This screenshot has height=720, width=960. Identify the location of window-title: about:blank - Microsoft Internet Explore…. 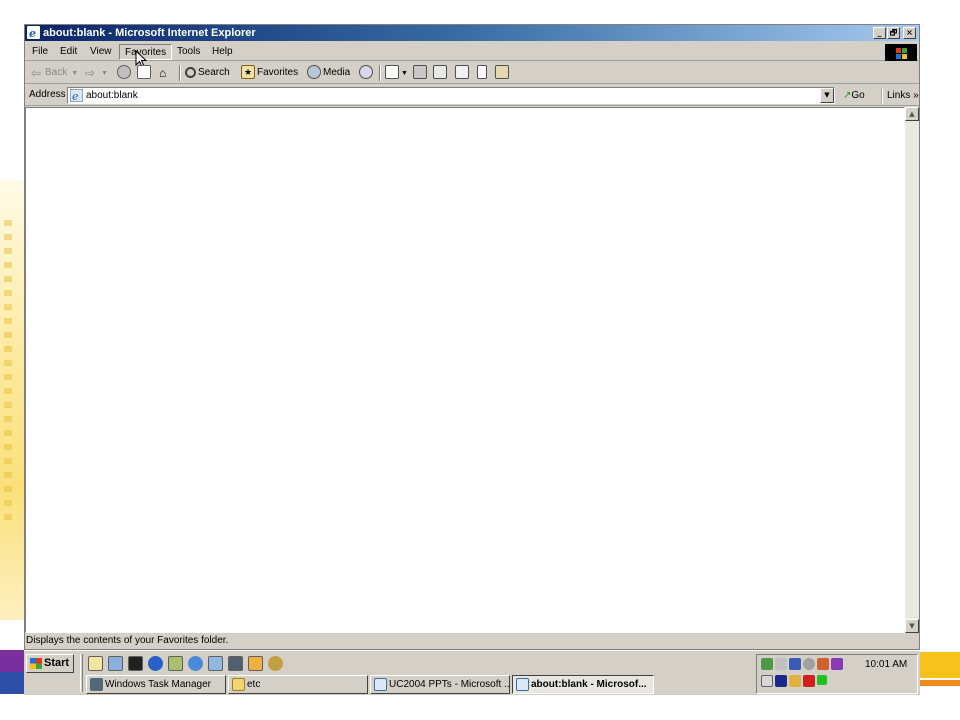
(149, 33).